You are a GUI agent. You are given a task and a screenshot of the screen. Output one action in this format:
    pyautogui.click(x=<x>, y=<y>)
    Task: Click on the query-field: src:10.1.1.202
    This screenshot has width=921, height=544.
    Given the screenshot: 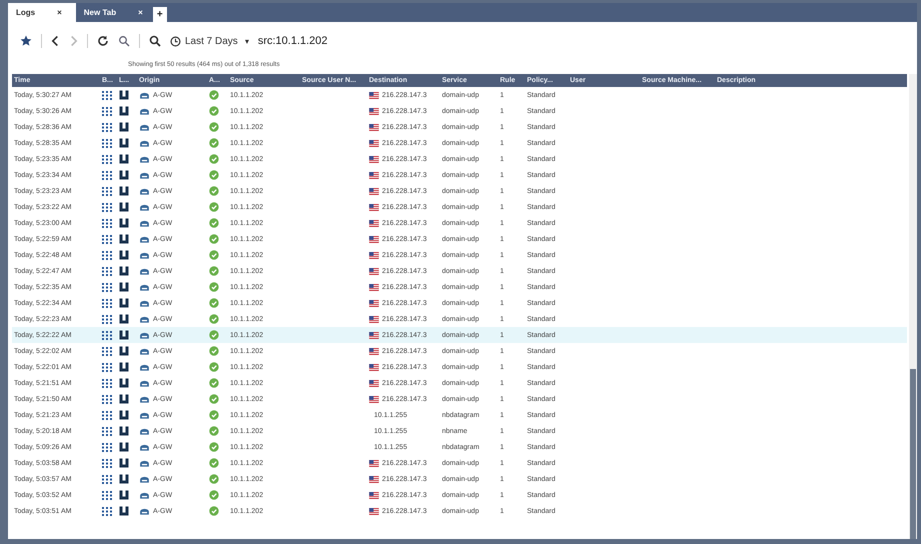 What is the action you would take?
    pyautogui.click(x=293, y=41)
    